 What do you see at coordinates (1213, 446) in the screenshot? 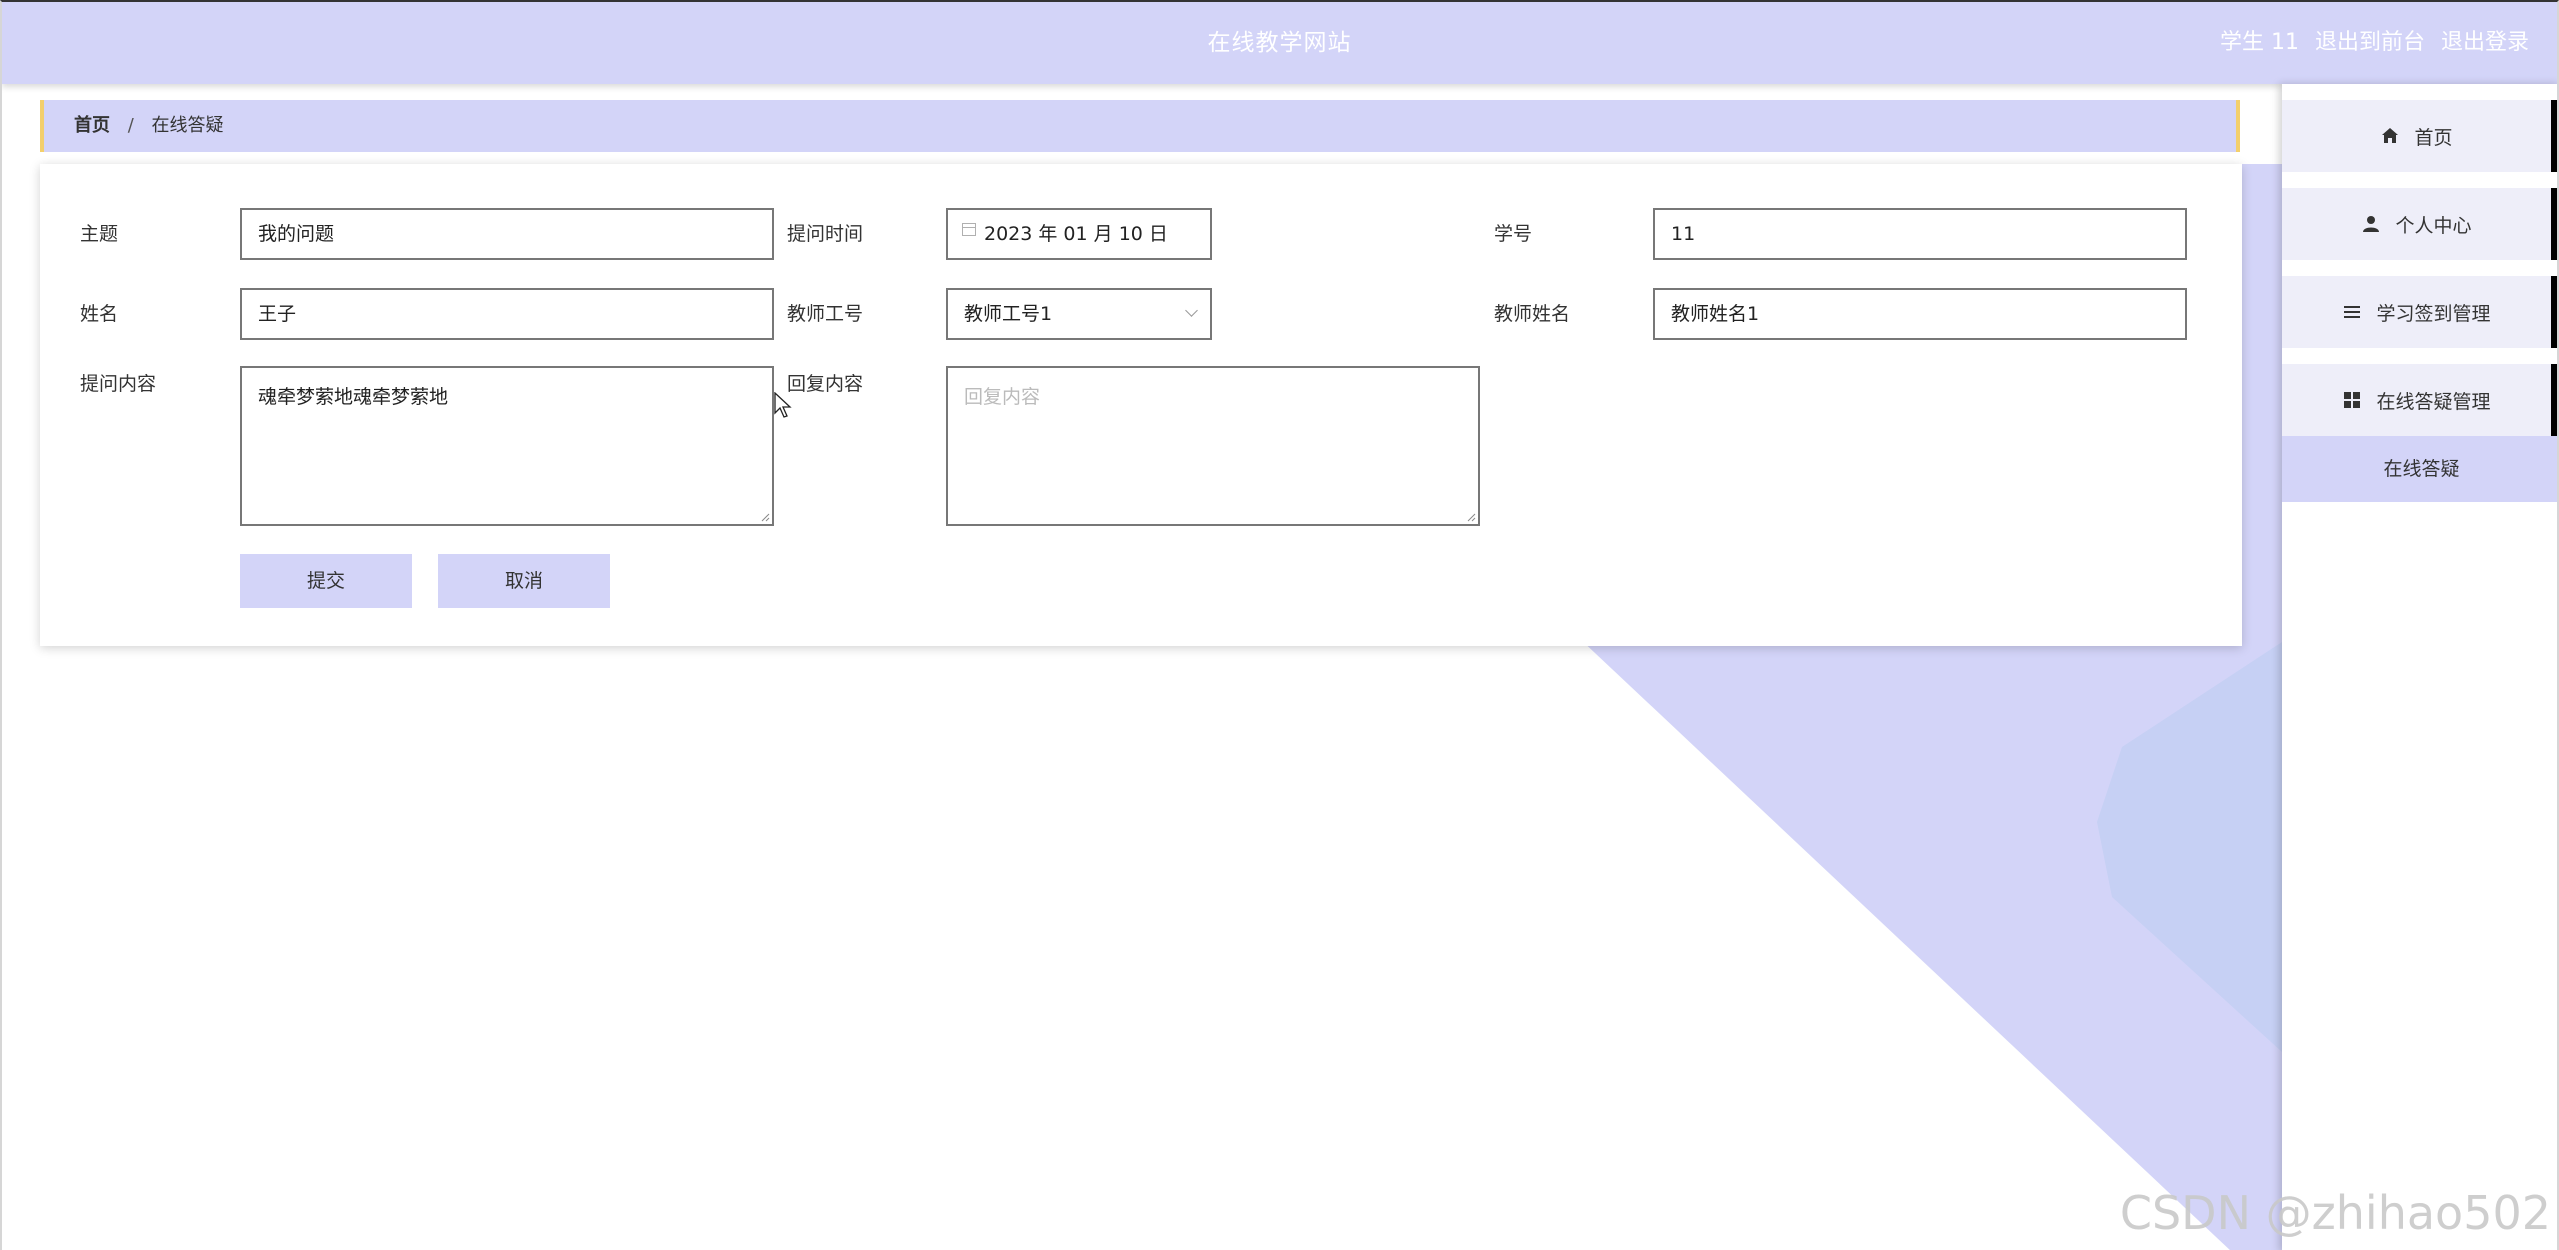
I see `reply-textarea: 回复内容` at bounding box center [1213, 446].